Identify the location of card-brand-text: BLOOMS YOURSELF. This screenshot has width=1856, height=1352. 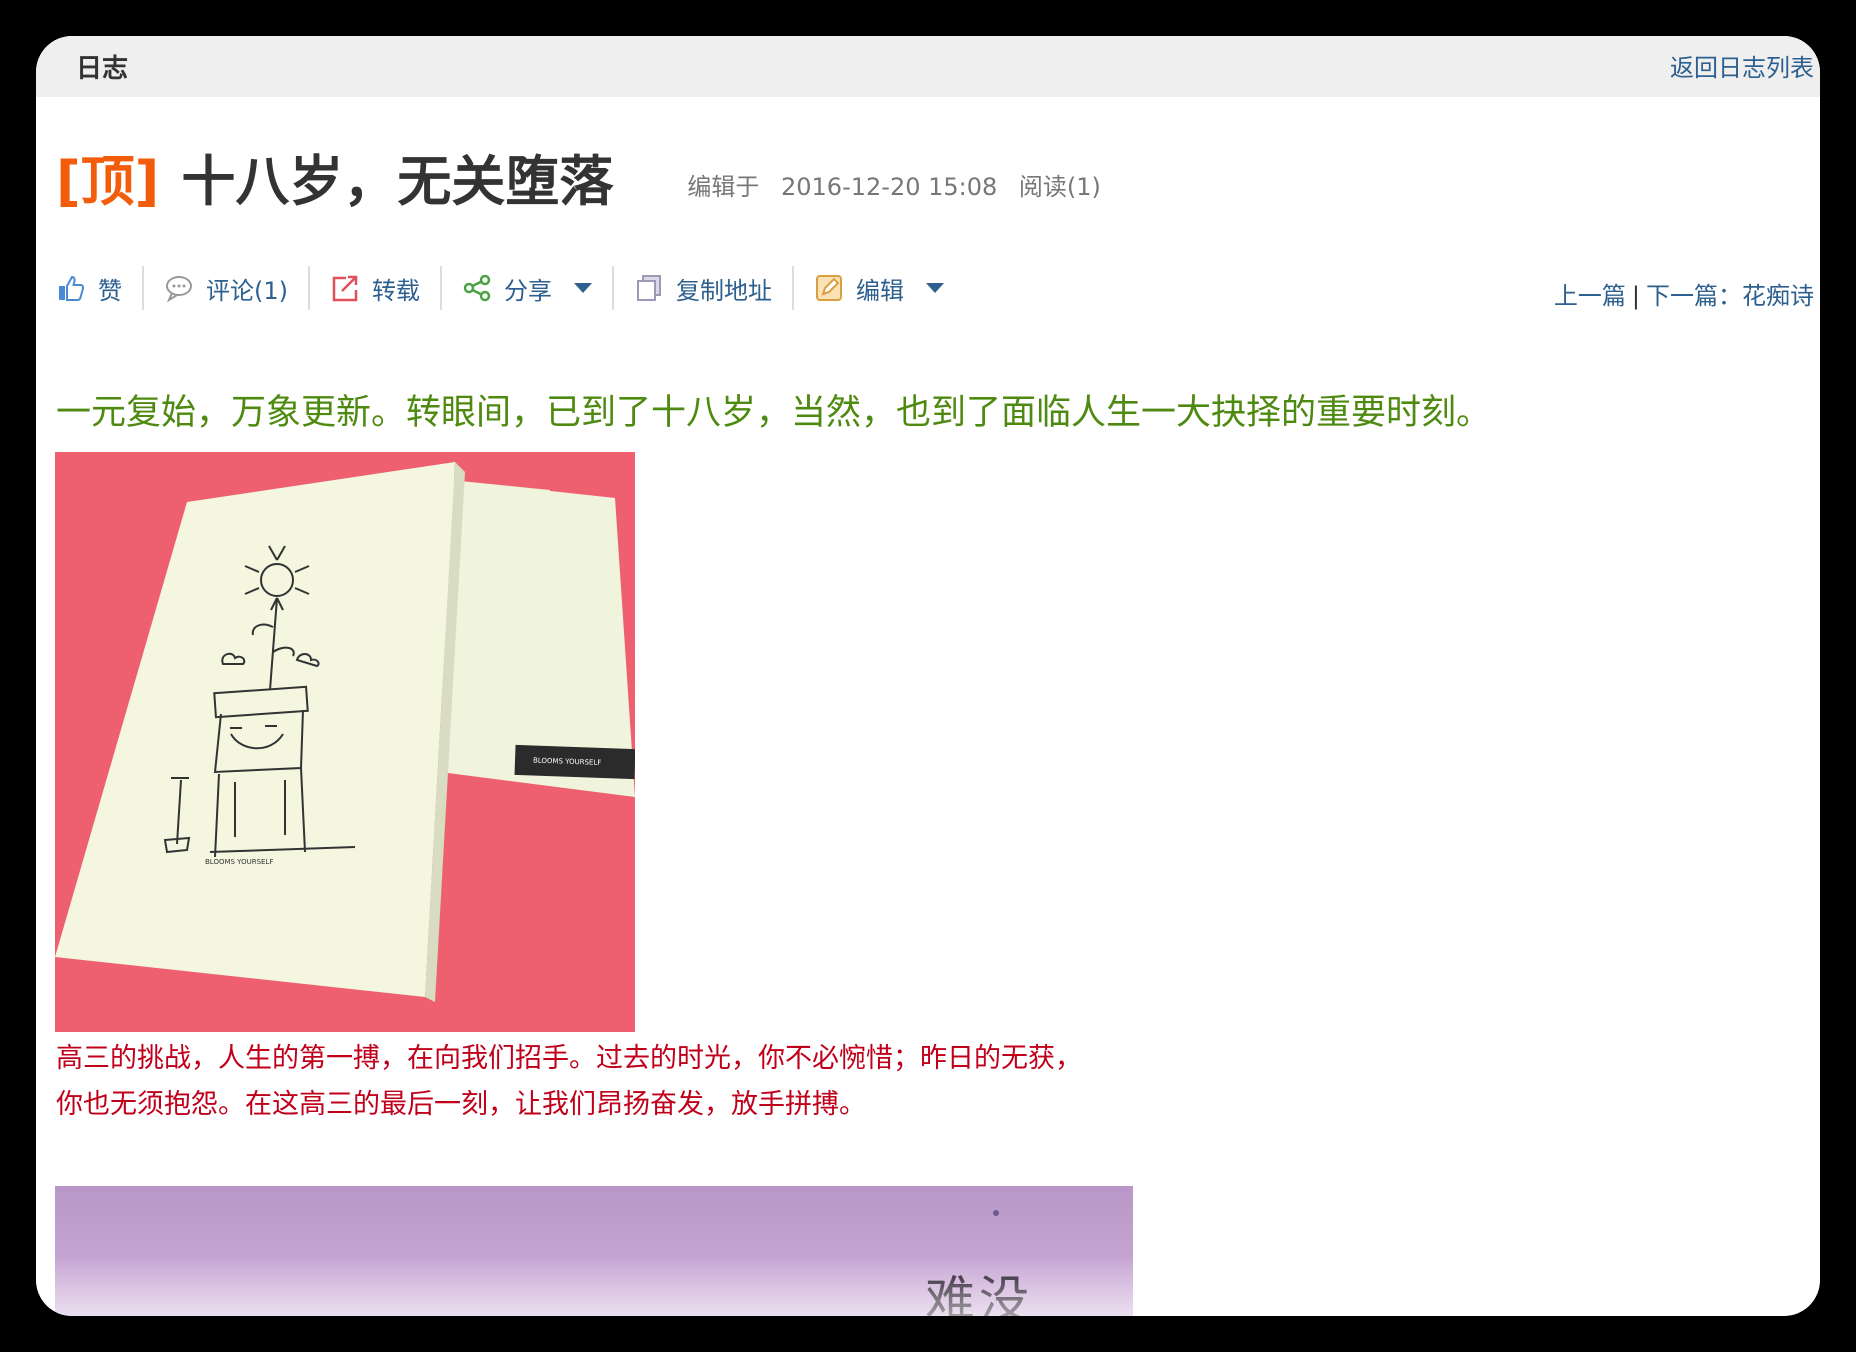
(239, 862).